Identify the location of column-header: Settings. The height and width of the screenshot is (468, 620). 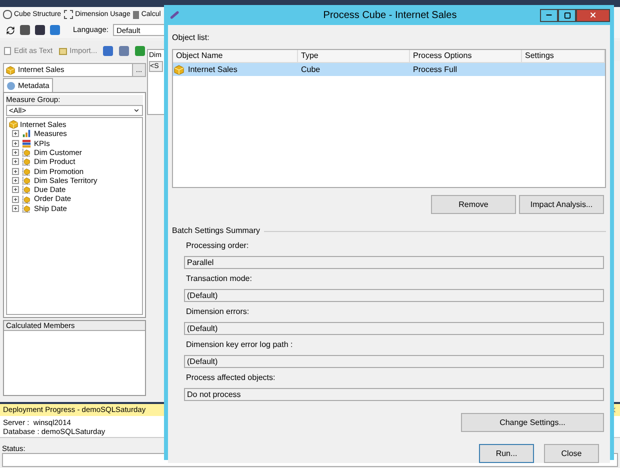
(563, 56).